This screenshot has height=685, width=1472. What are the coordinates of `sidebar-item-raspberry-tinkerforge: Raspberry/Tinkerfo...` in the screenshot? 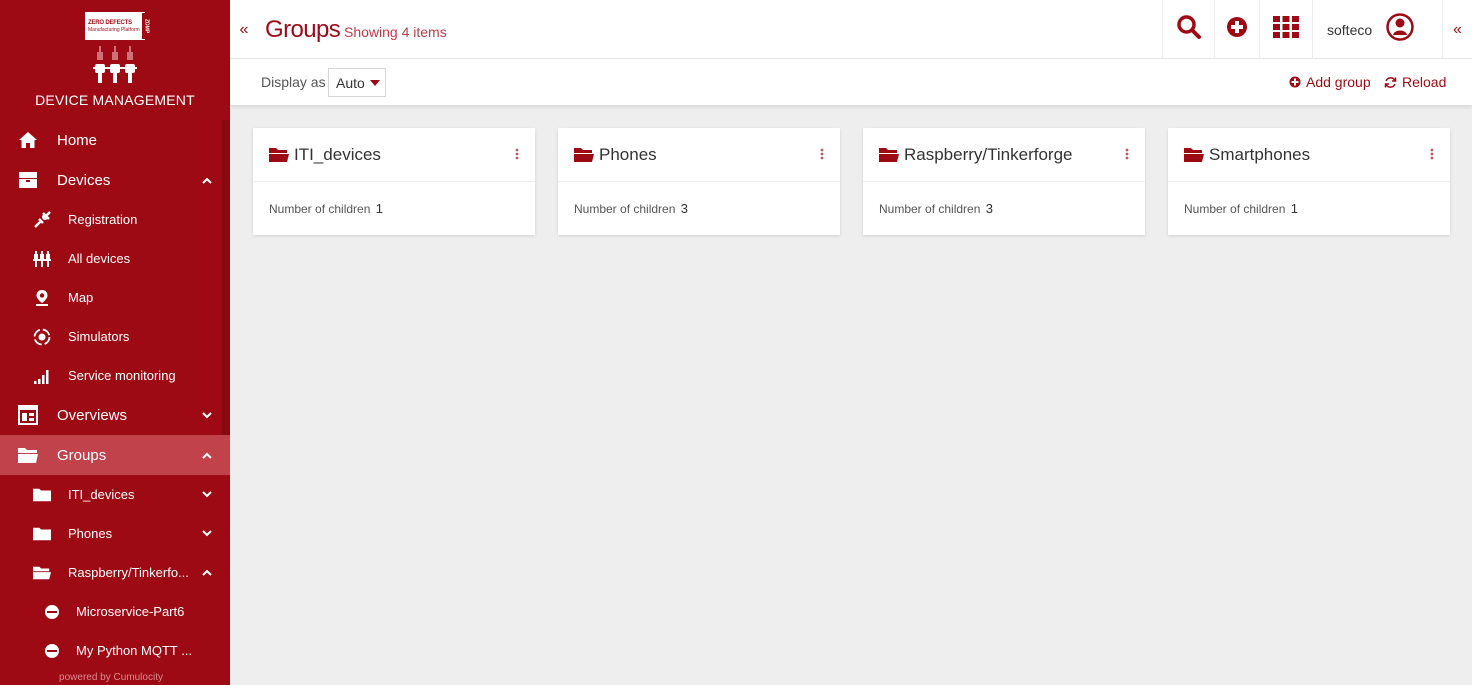 It's located at (115, 572).